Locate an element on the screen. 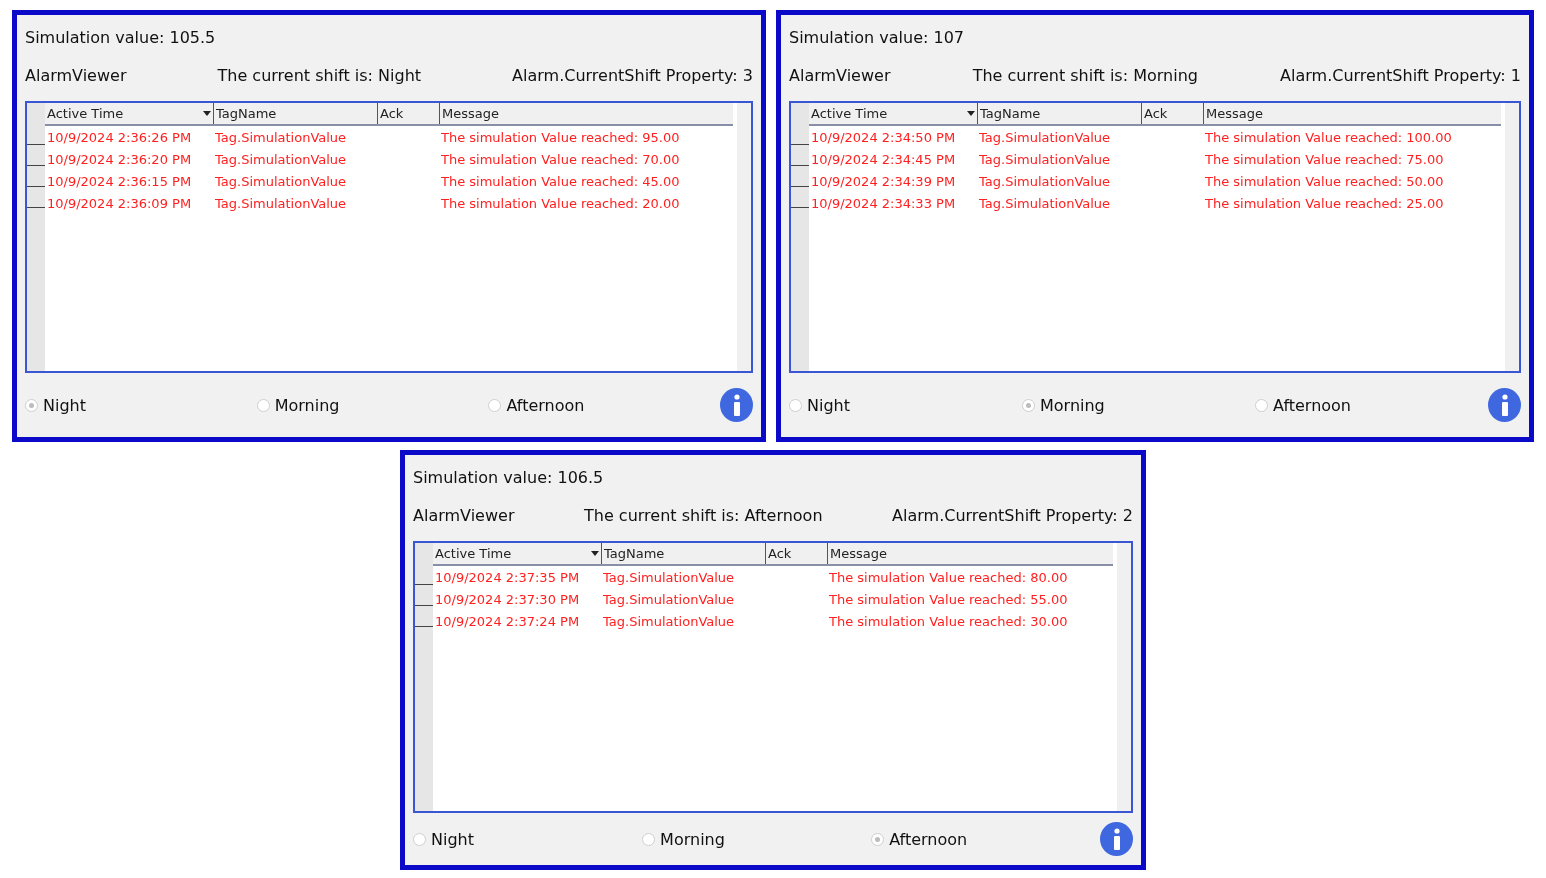  property-label: Alarm.CurrentShift Property: 2 is located at coordinates (1012, 515).